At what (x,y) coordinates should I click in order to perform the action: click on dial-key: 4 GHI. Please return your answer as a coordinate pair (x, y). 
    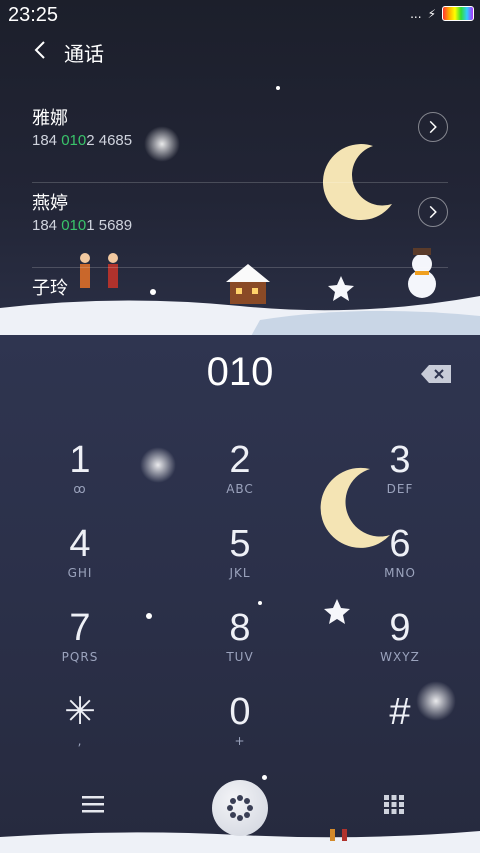
    Looking at the image, I should click on (80, 564).